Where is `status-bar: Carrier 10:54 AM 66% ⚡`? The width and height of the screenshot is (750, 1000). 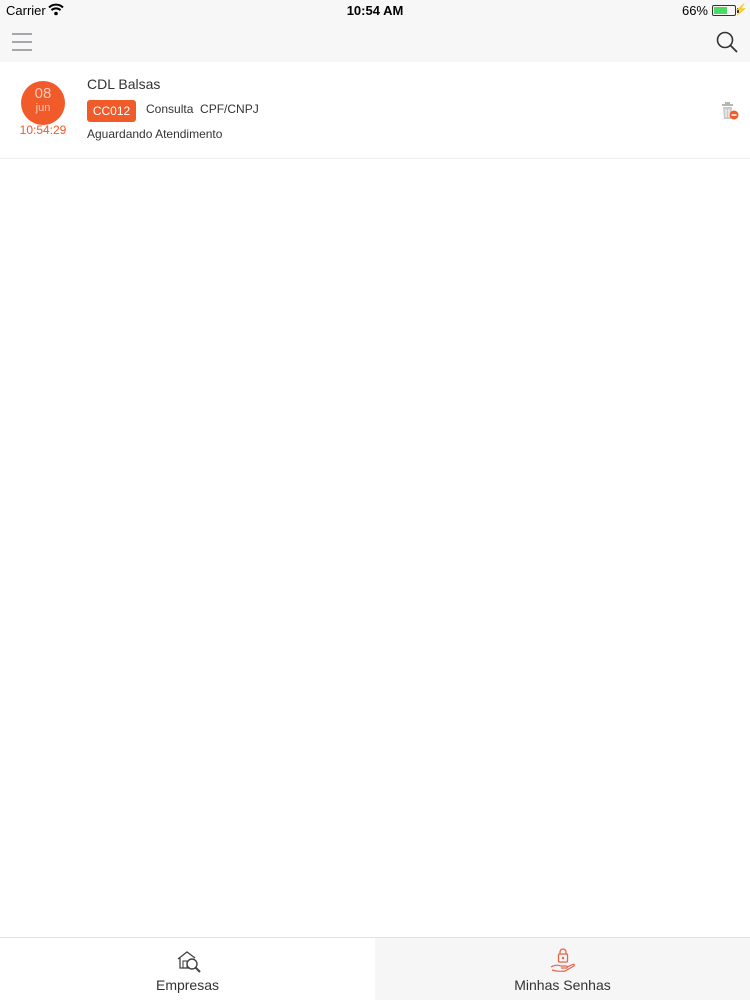
status-bar: Carrier 10:54 AM 66% ⚡ is located at coordinates (375, 11).